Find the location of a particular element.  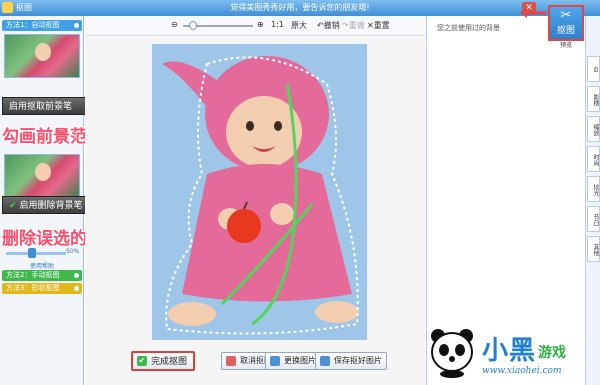

image-icon is located at coordinates (275, 361).